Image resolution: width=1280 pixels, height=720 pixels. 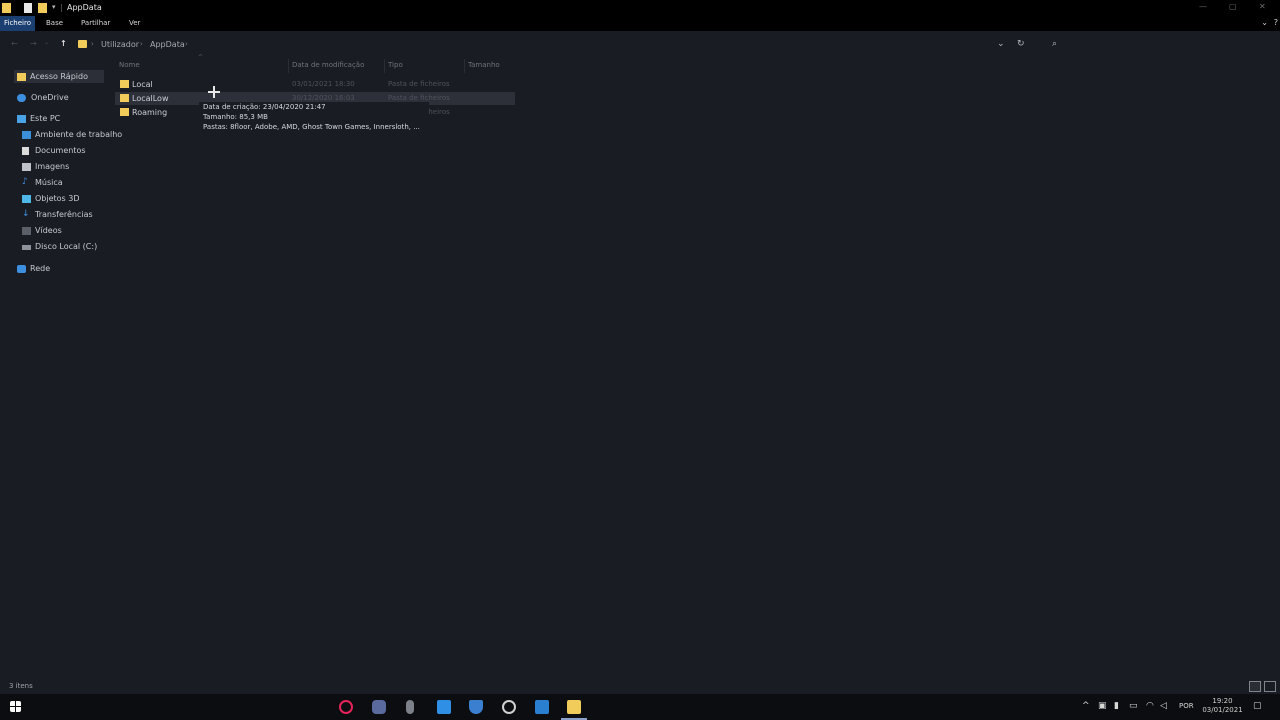 What do you see at coordinates (28, 8) in the screenshot?
I see `properties-icon` at bounding box center [28, 8].